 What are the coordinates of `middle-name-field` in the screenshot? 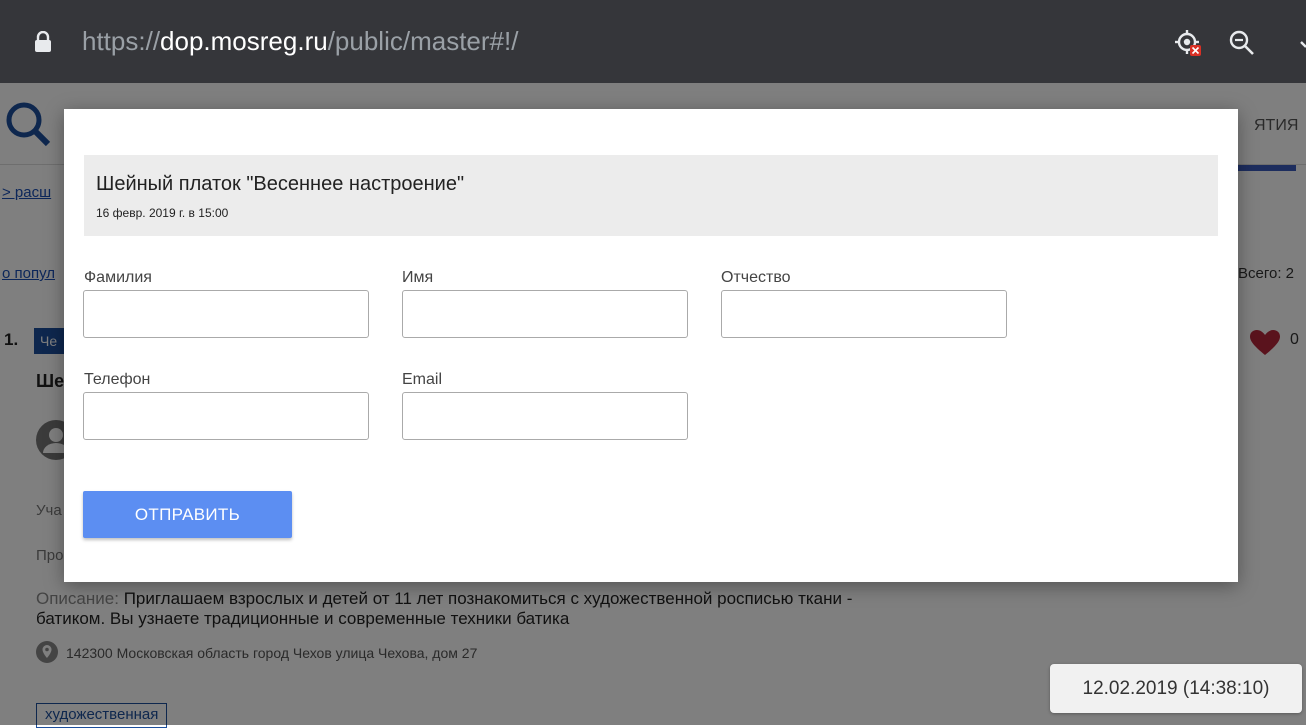 It's located at (864, 314).